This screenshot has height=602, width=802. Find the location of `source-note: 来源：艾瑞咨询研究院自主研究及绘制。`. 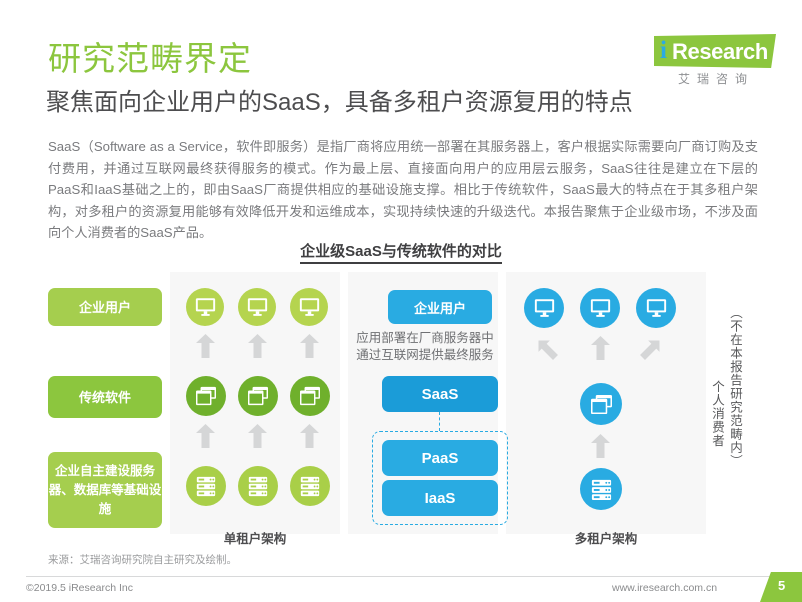

source-note: 来源：艾瑞咨询研究院自主研究及绘制。 is located at coordinates (142, 560).